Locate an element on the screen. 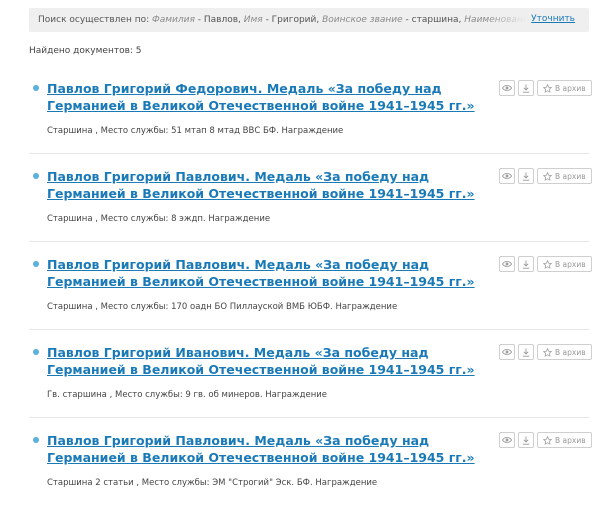  search-criterion-field: Воинское звание is located at coordinates (361, 20).